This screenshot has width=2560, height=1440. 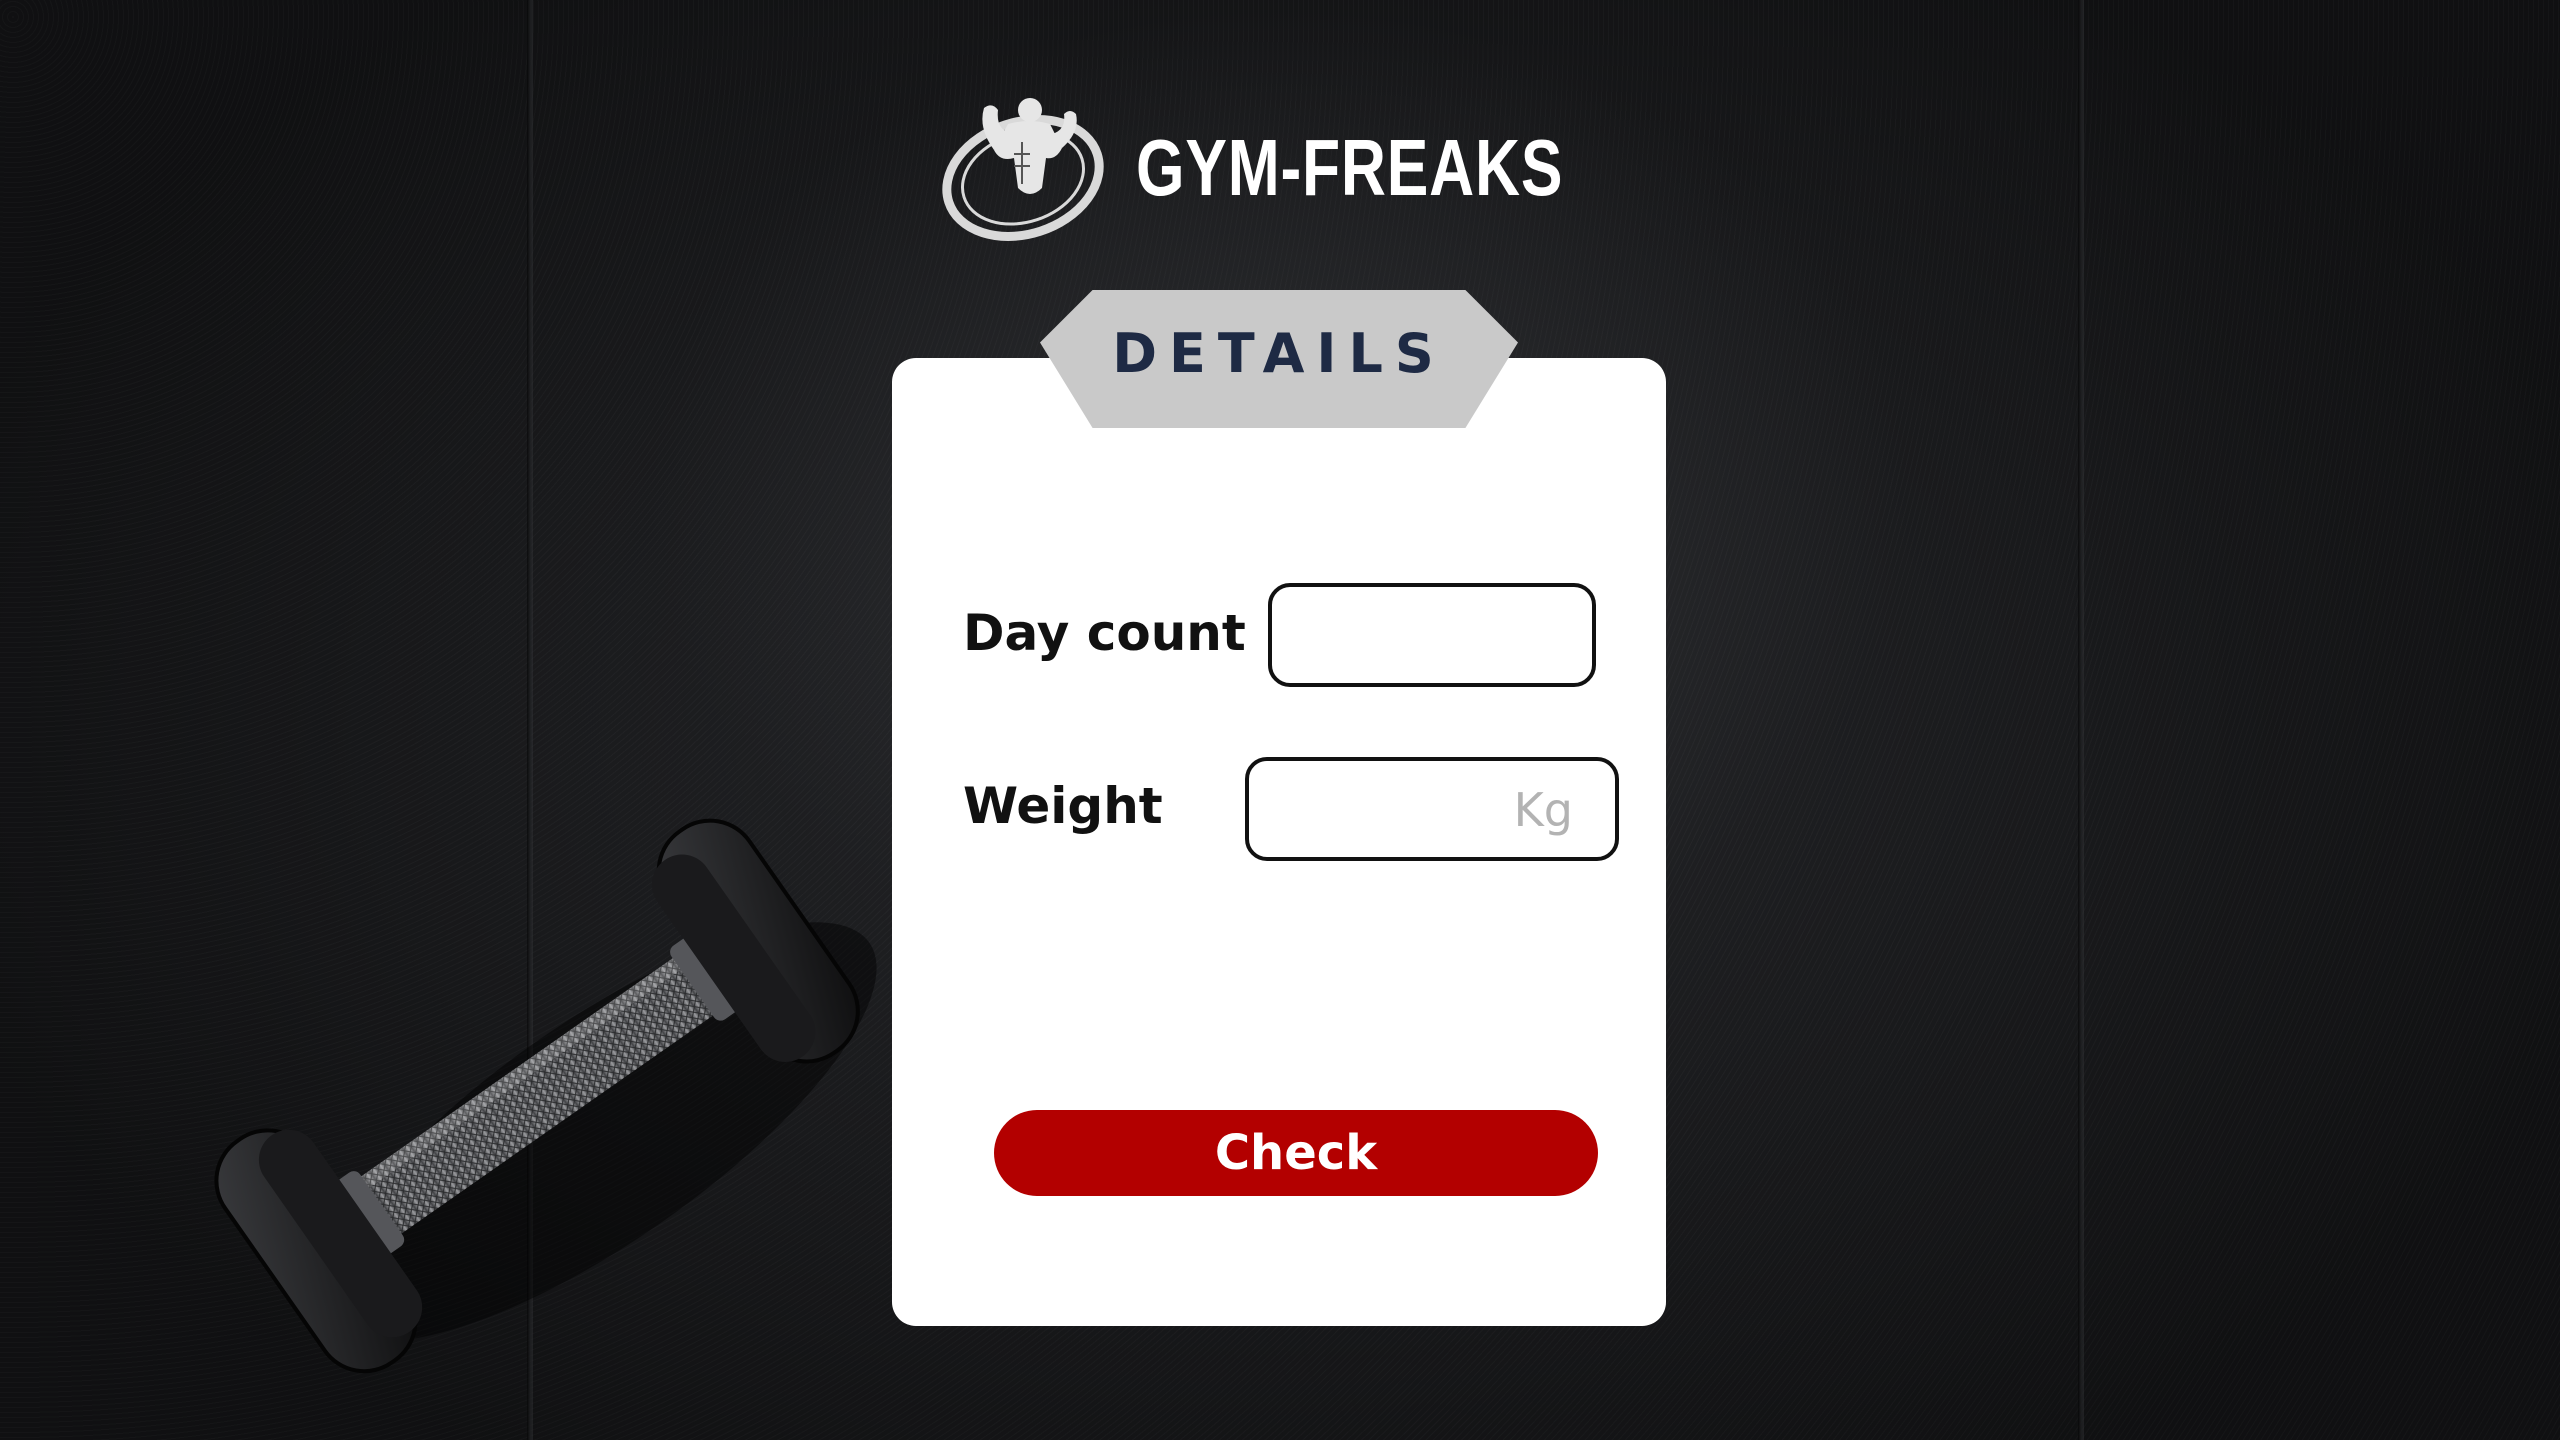 I want to click on weight-label: Weight, so click(x=1063, y=806).